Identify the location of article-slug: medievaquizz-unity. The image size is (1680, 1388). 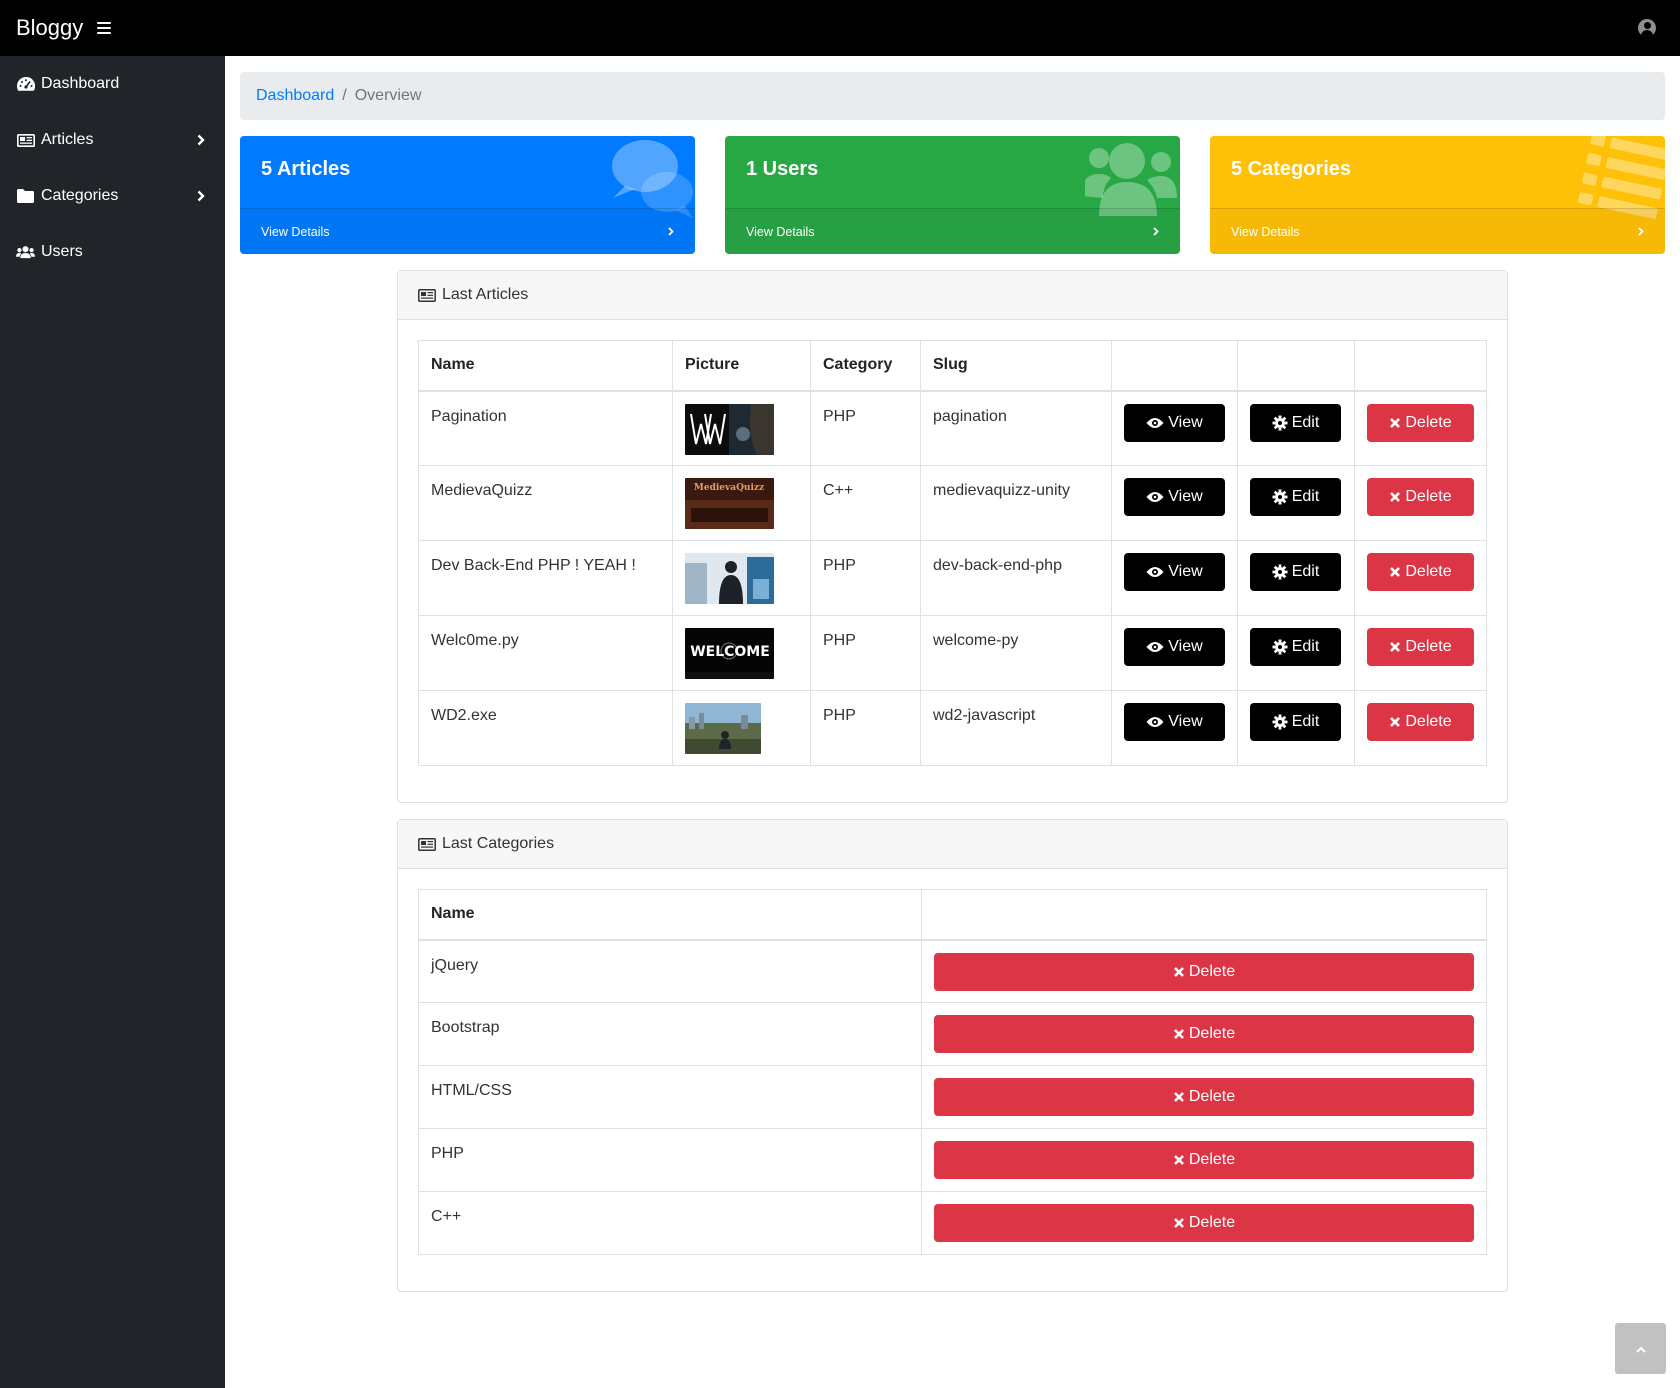
(1016, 503).